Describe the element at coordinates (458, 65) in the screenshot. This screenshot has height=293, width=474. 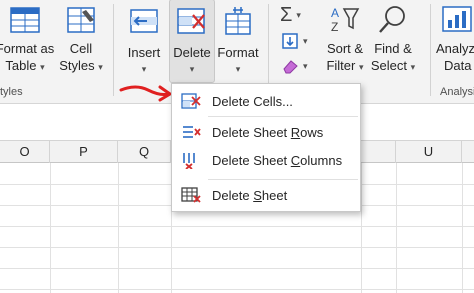
I see `analyze-label2: Data` at that location.